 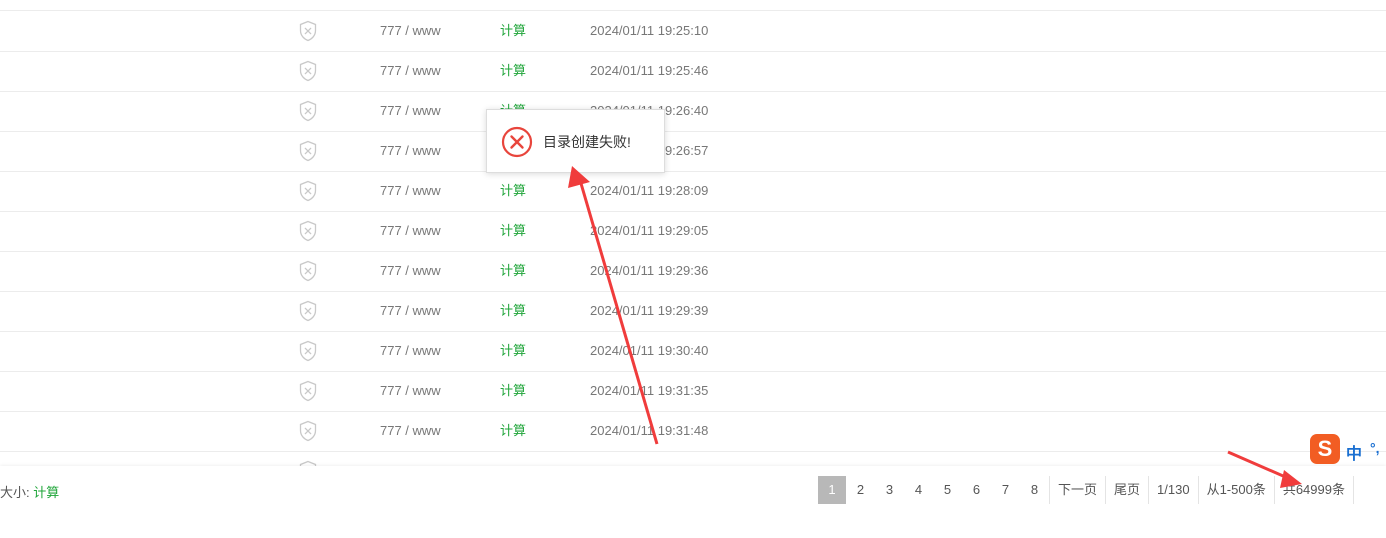 I want to click on error-toast: 目录创建失败!, so click(x=575, y=141).